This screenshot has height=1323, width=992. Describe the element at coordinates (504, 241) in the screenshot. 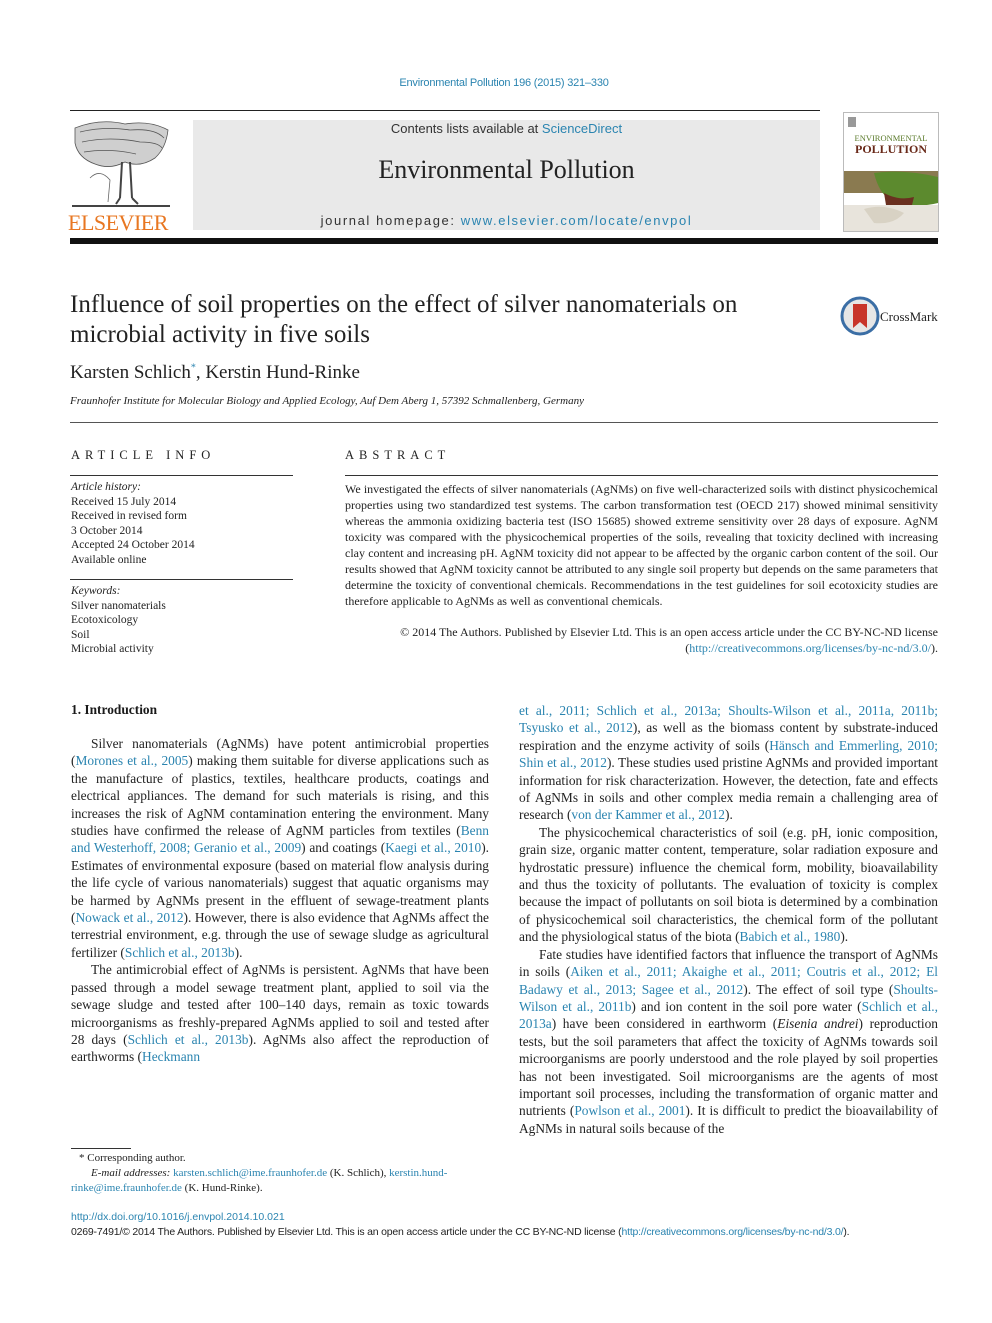

I see `header-thick-rule` at that location.